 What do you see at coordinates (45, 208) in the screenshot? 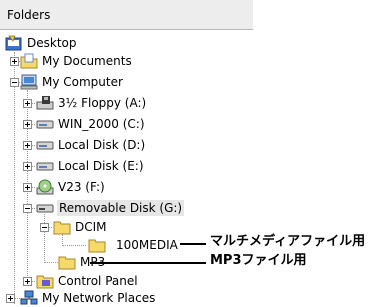
I see `removable-disk-icon` at bounding box center [45, 208].